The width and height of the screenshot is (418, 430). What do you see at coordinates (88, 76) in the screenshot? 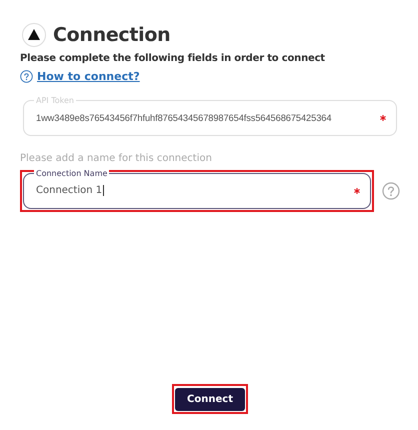
I see `how-to-connect-link: How to connect?` at bounding box center [88, 76].